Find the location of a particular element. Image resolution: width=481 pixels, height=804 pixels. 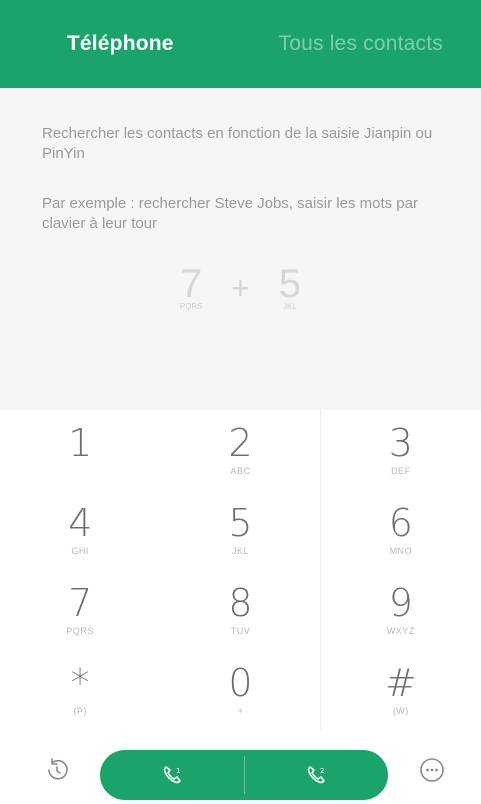

dial-key-4: 4 GHI is located at coordinates (80, 530).